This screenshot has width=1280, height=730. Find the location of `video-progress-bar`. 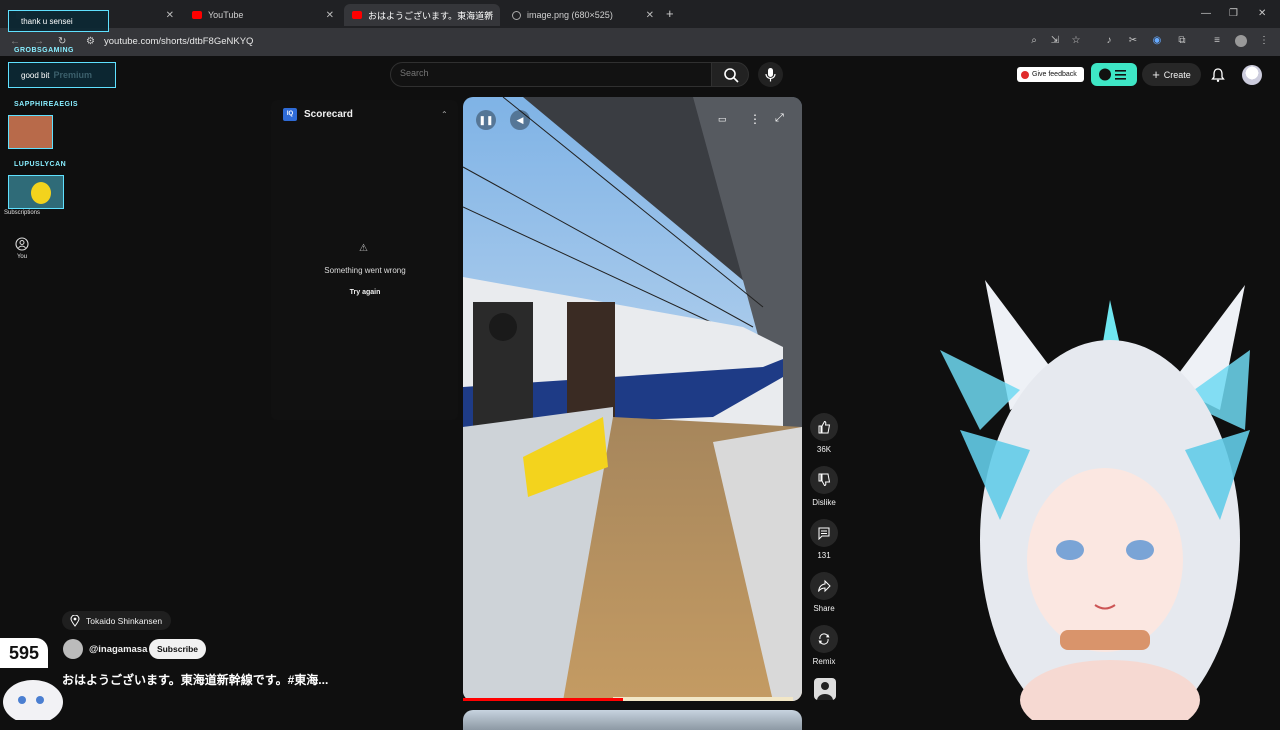

video-progress-bar is located at coordinates (543, 699).